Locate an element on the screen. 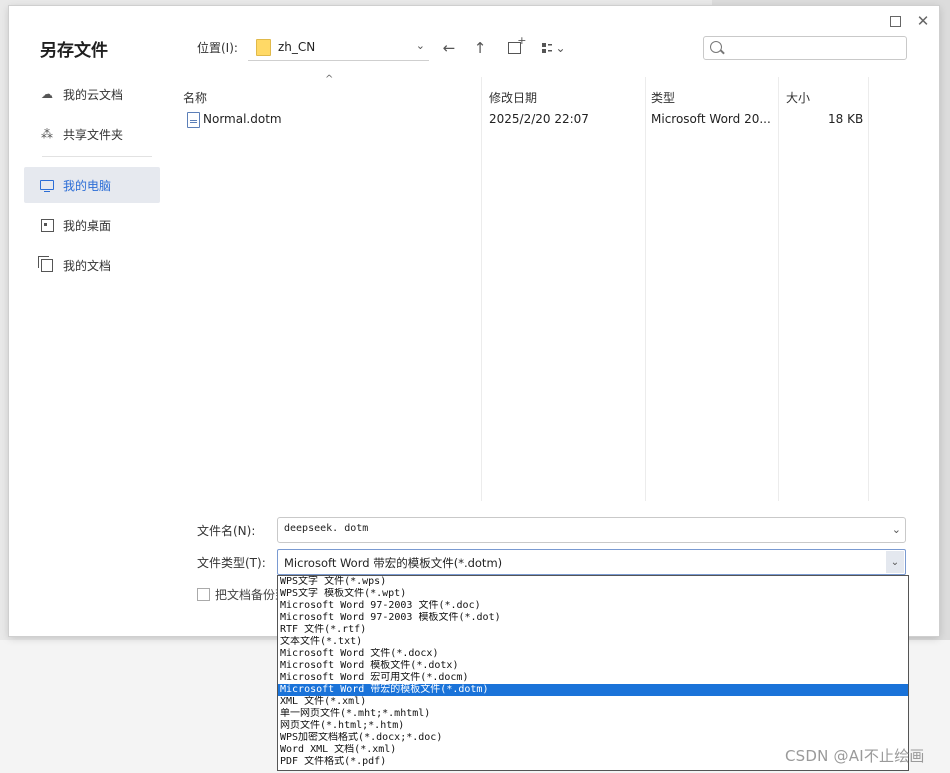  sidebar-item-shared-folder: ⁂ 共享文件夹 is located at coordinates (92, 134).